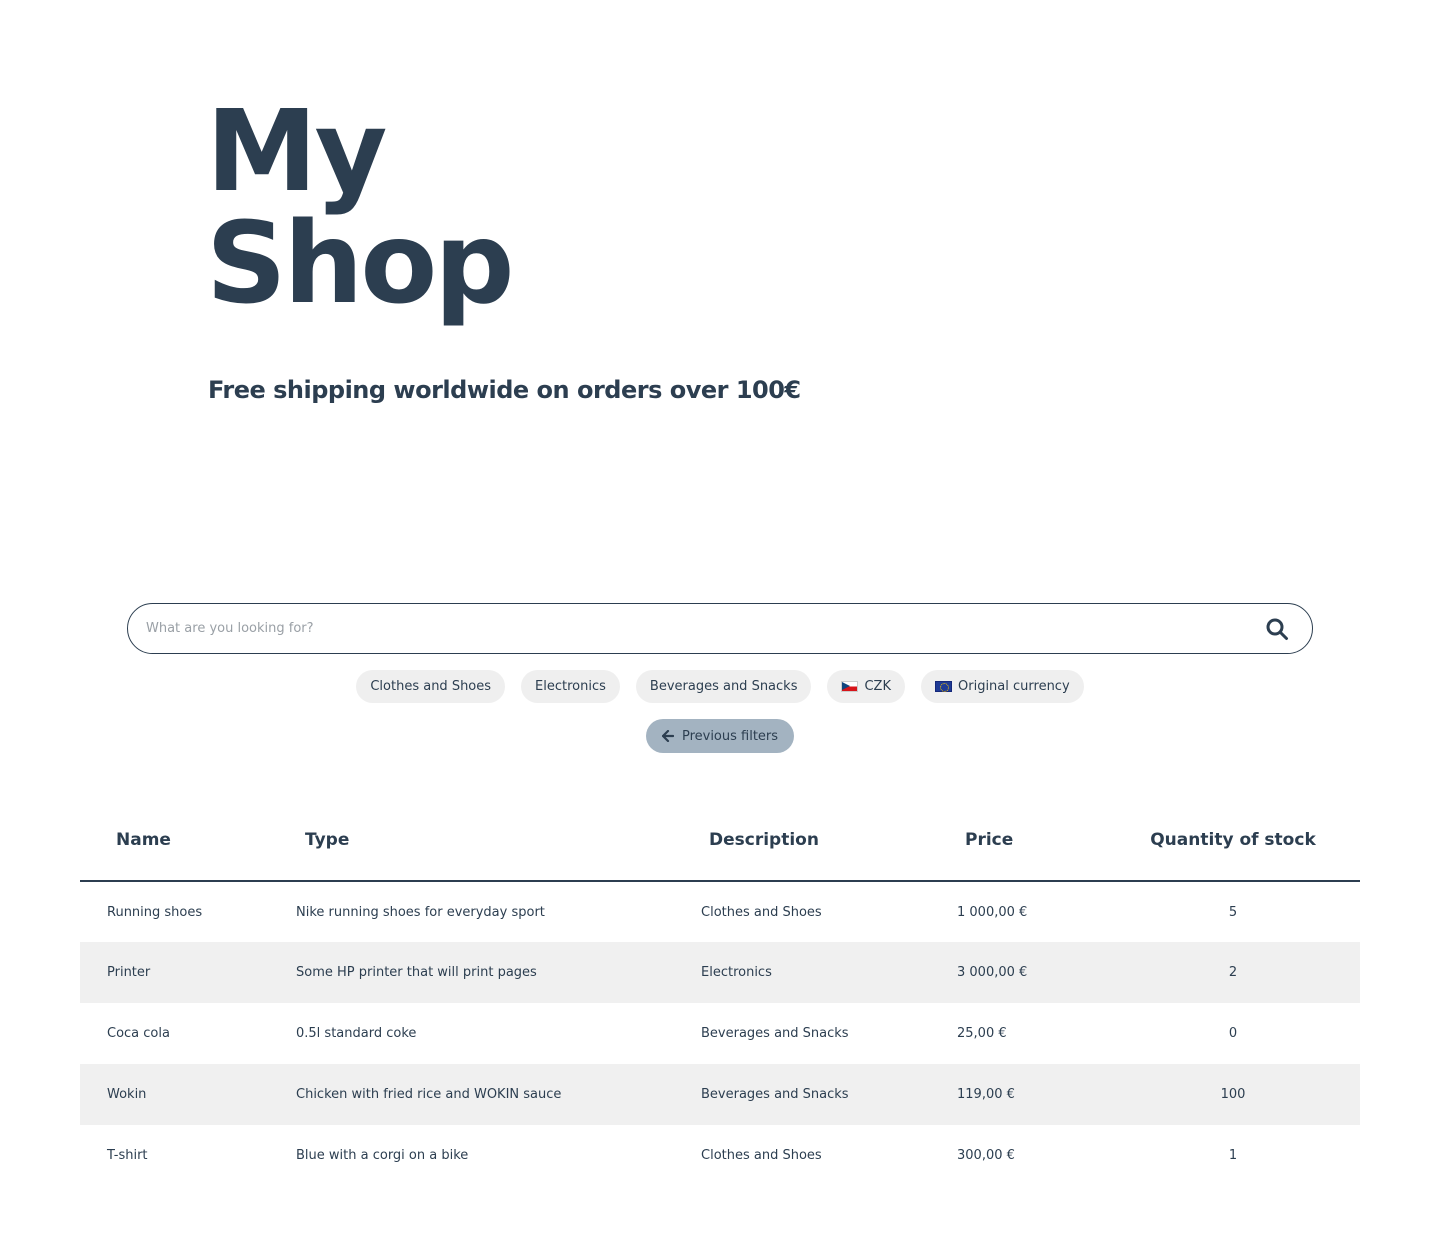 This screenshot has height=1234, width=1440. Describe the element at coordinates (471, 972) in the screenshot. I see `cell-type: Some HP printer that will print pages` at that location.